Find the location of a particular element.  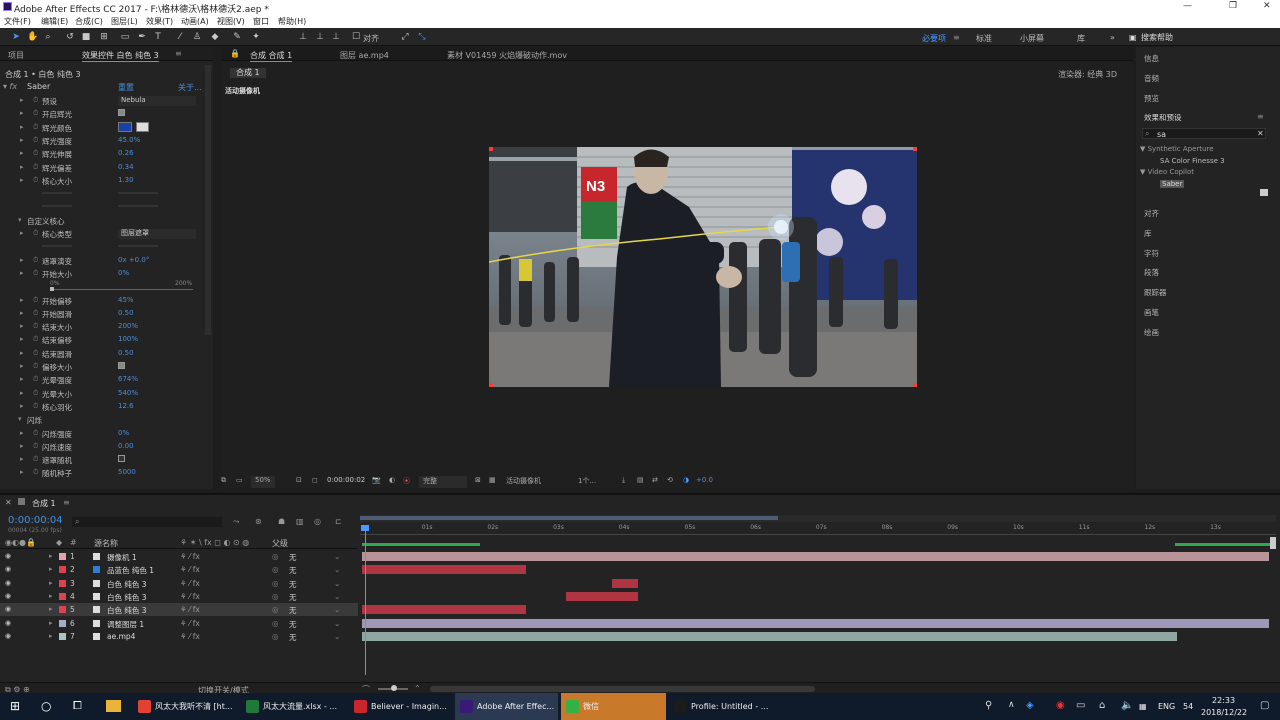

property-value: 12.6 is located at coordinates (126, 406).